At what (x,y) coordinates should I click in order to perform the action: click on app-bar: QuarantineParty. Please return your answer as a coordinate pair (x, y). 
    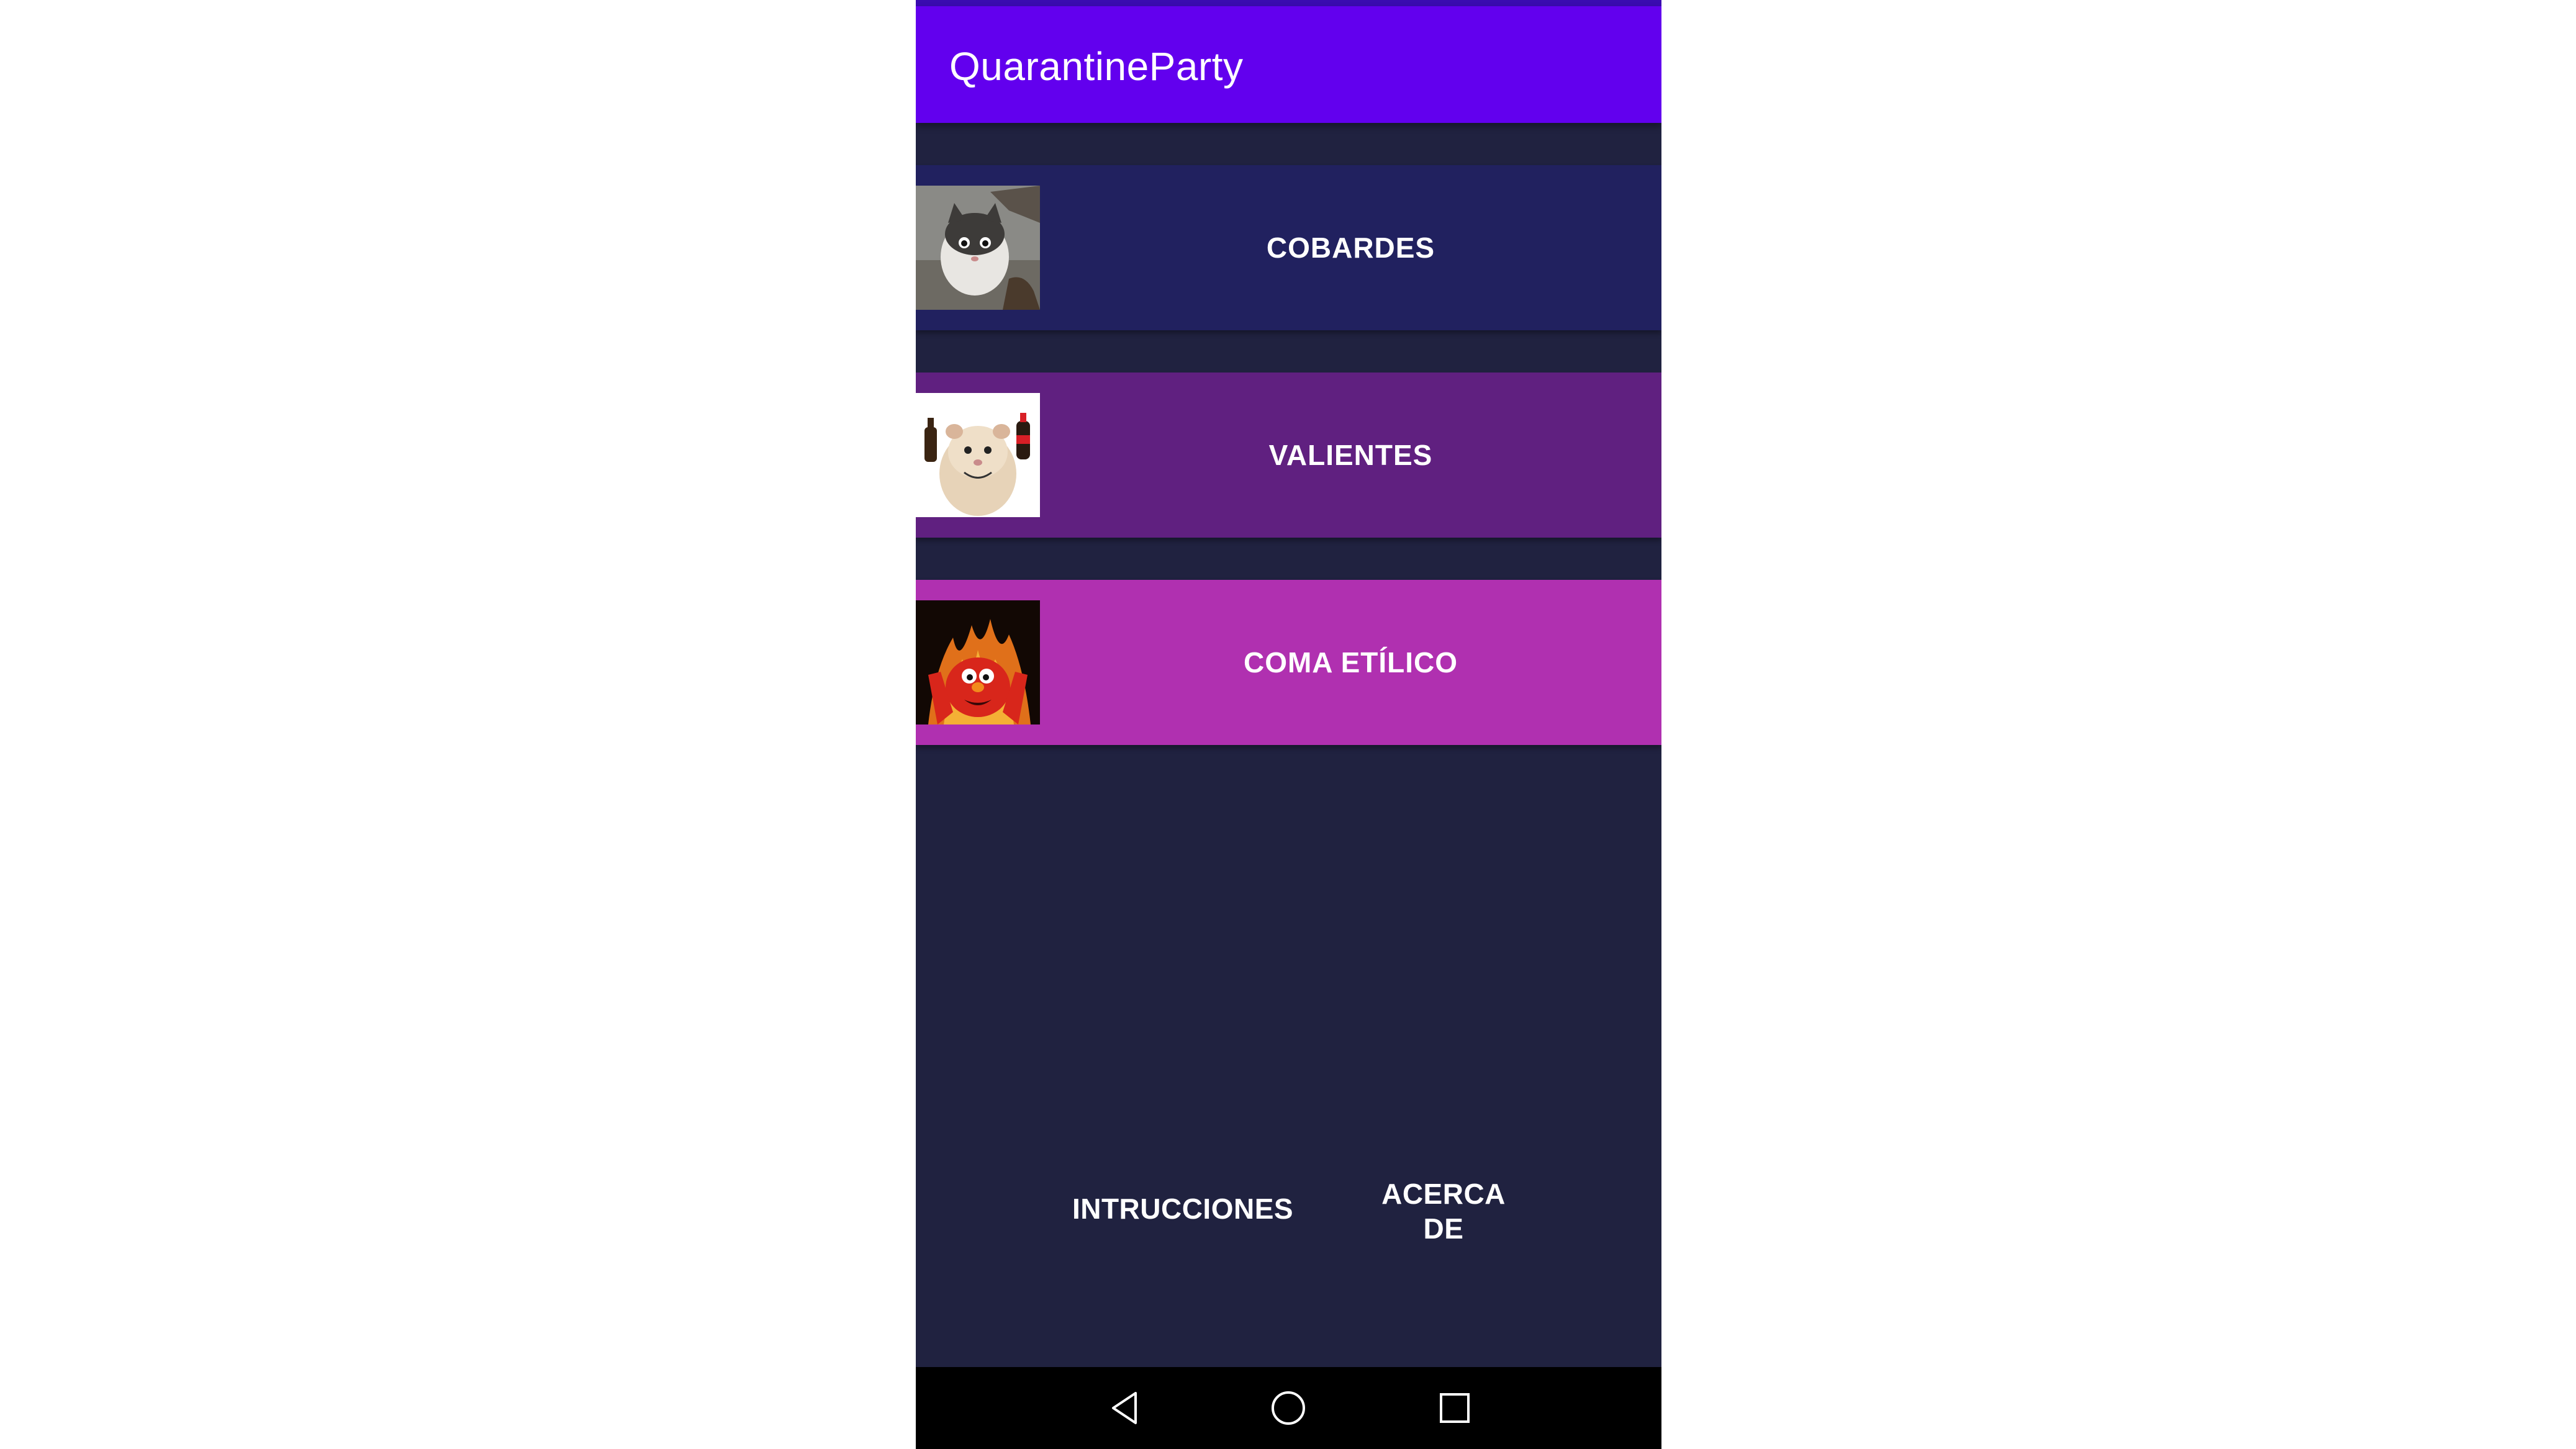
    Looking at the image, I should click on (1288, 64).